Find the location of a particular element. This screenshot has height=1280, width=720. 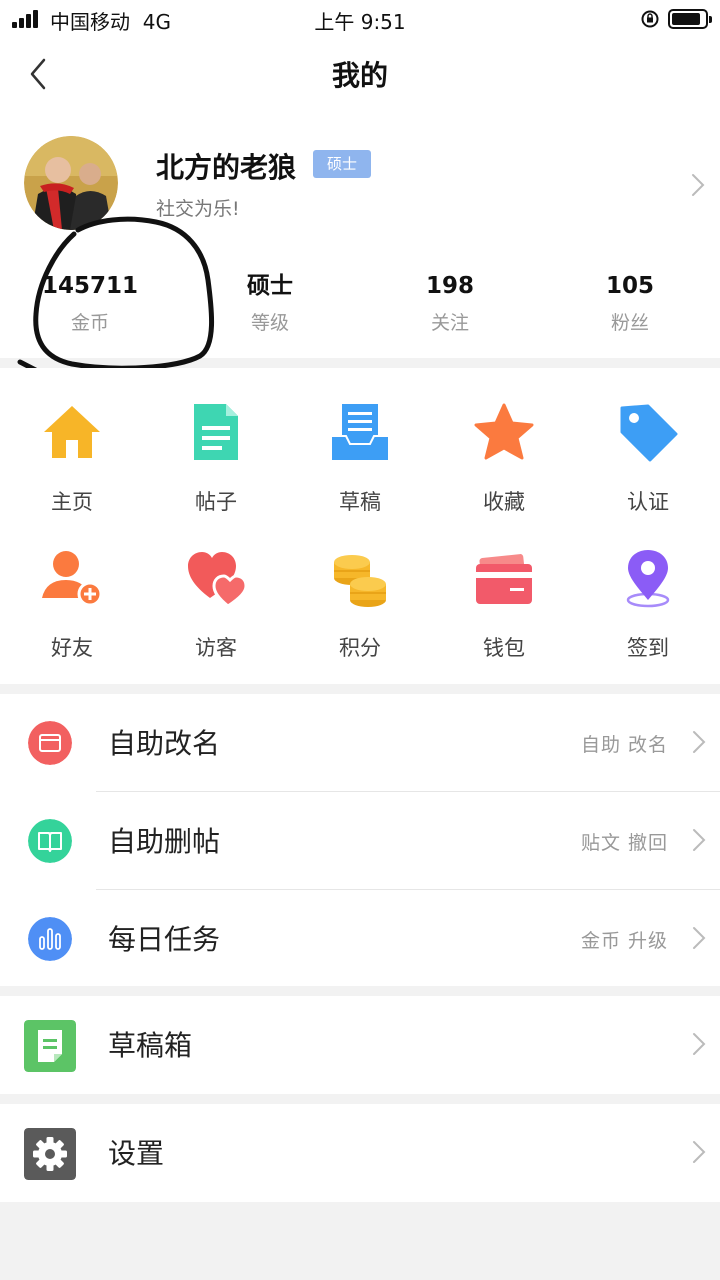

grid-item-home: 主页 is located at coordinates (72, 441).